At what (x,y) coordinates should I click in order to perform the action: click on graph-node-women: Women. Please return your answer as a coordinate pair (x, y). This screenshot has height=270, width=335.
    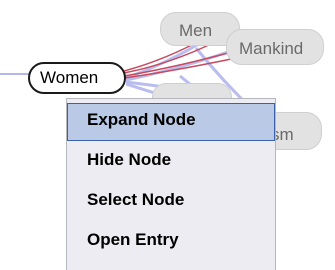
    Looking at the image, I should click on (77, 78).